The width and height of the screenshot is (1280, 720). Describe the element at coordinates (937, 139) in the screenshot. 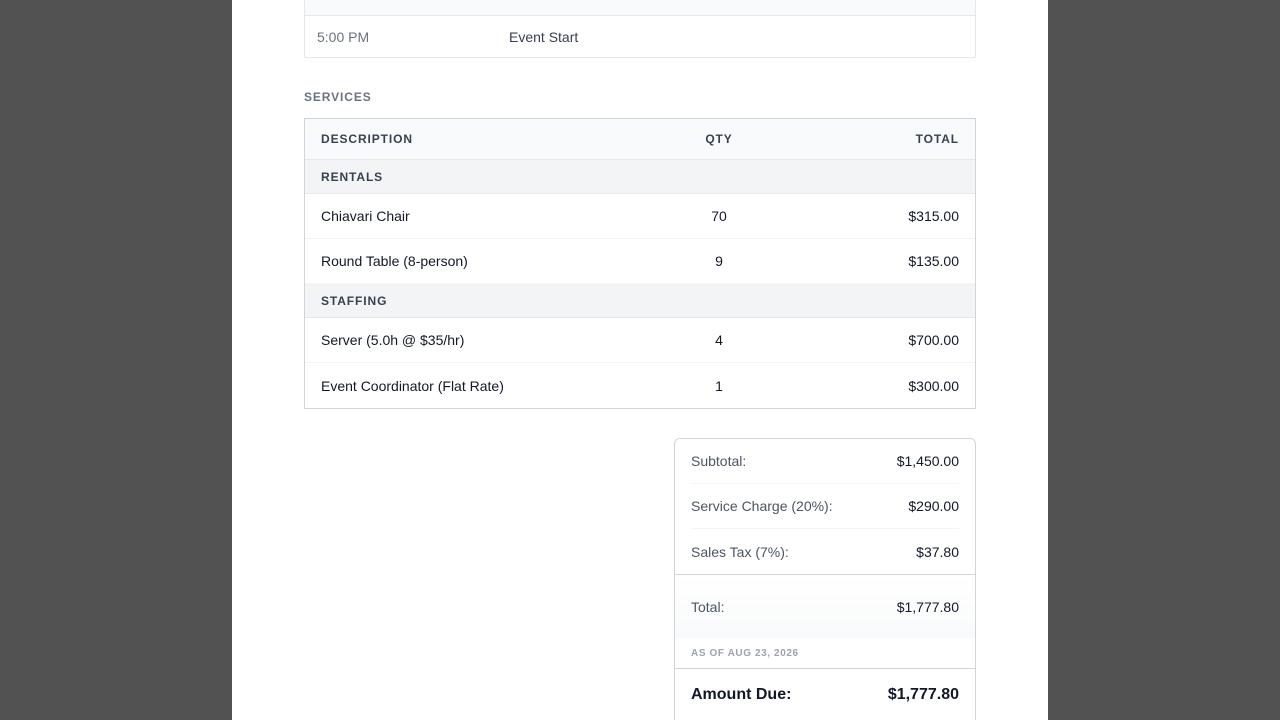

I see `column-header-total: TOTAL` at that location.